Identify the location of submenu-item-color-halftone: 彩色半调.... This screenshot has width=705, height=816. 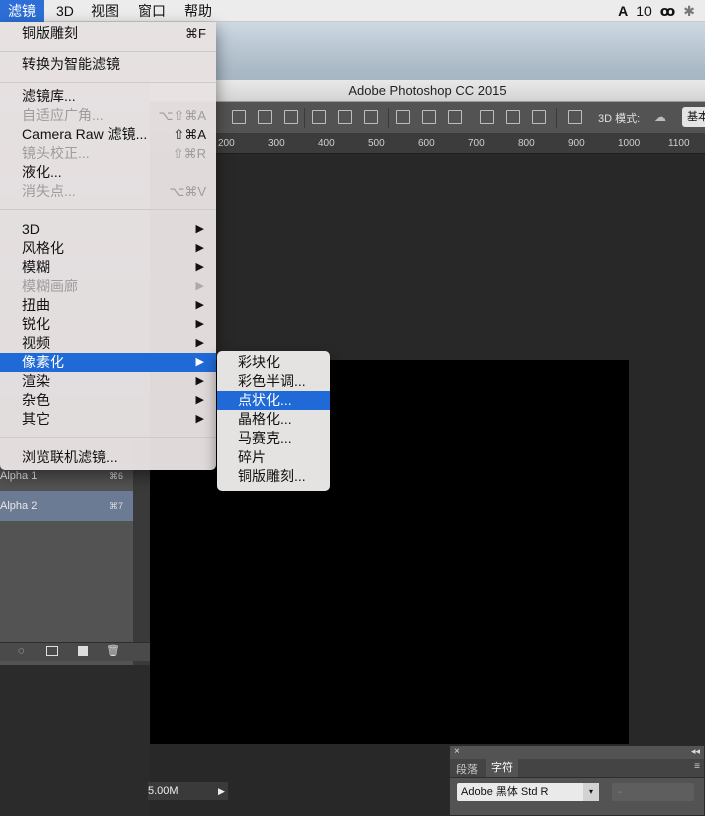
(273, 381).